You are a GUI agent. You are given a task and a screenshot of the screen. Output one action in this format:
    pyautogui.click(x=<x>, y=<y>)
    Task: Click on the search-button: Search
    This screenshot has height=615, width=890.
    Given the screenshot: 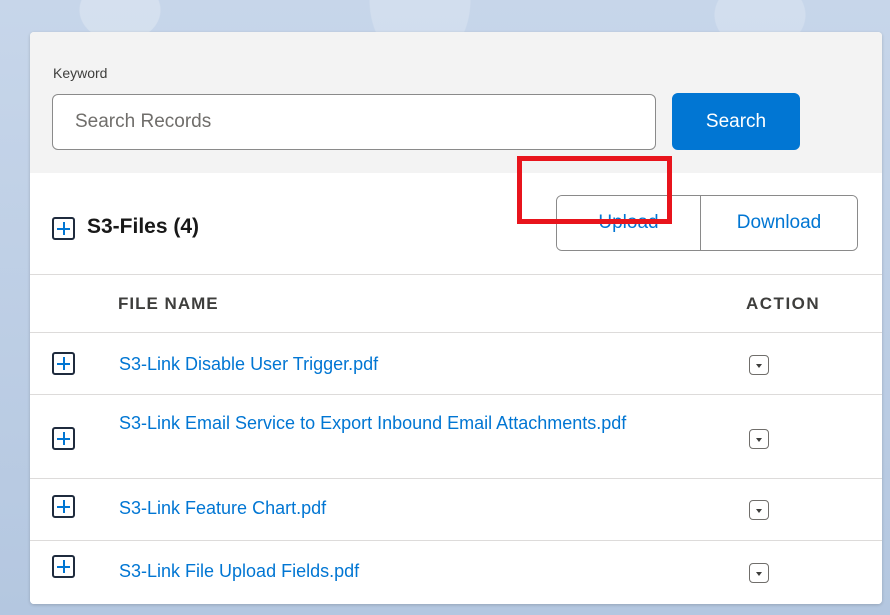 What is the action you would take?
    pyautogui.click(x=736, y=121)
    